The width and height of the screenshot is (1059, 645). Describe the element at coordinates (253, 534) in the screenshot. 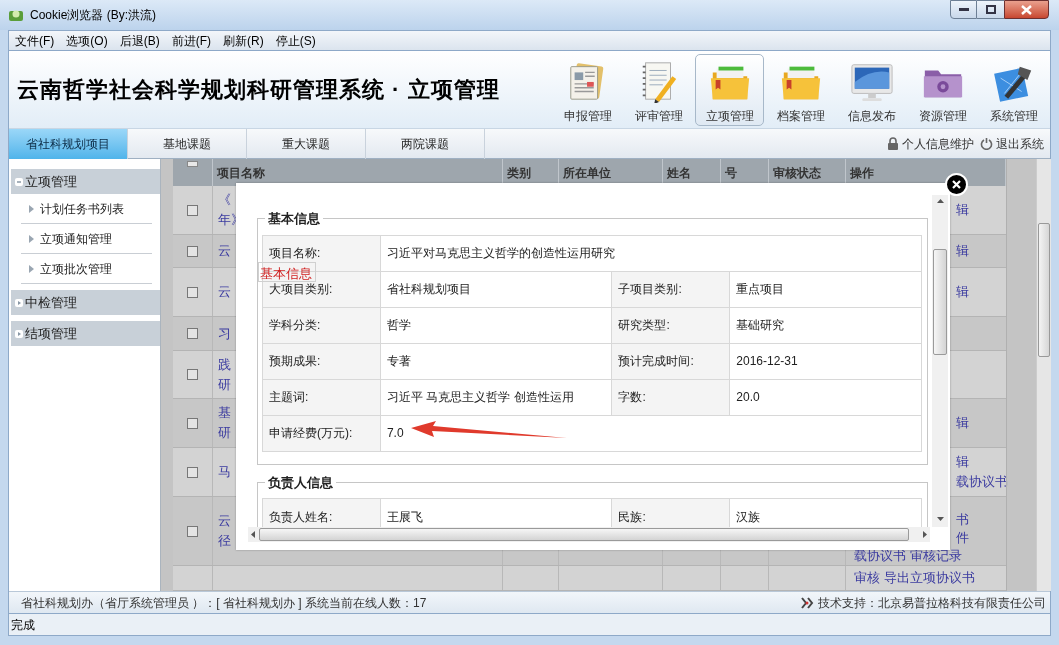

I see `scroll-left-icon` at that location.